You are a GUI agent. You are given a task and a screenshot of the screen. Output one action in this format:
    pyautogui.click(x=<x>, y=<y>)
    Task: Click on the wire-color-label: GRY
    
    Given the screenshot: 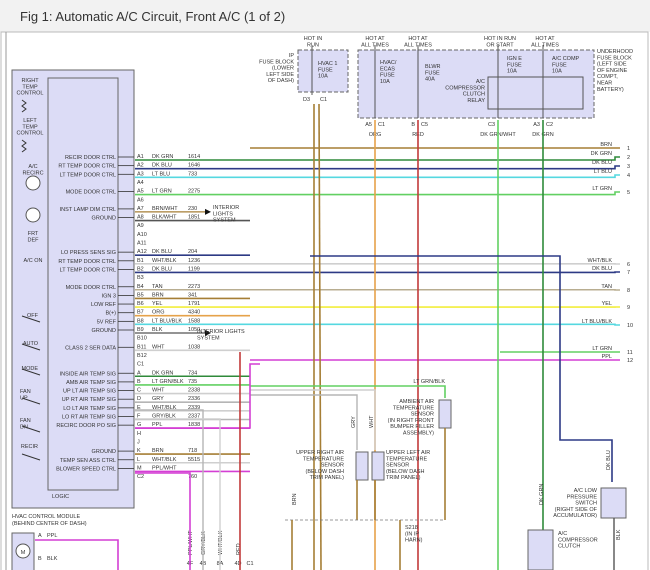 What is the action you would take?
    pyautogui.click(x=158, y=399)
    